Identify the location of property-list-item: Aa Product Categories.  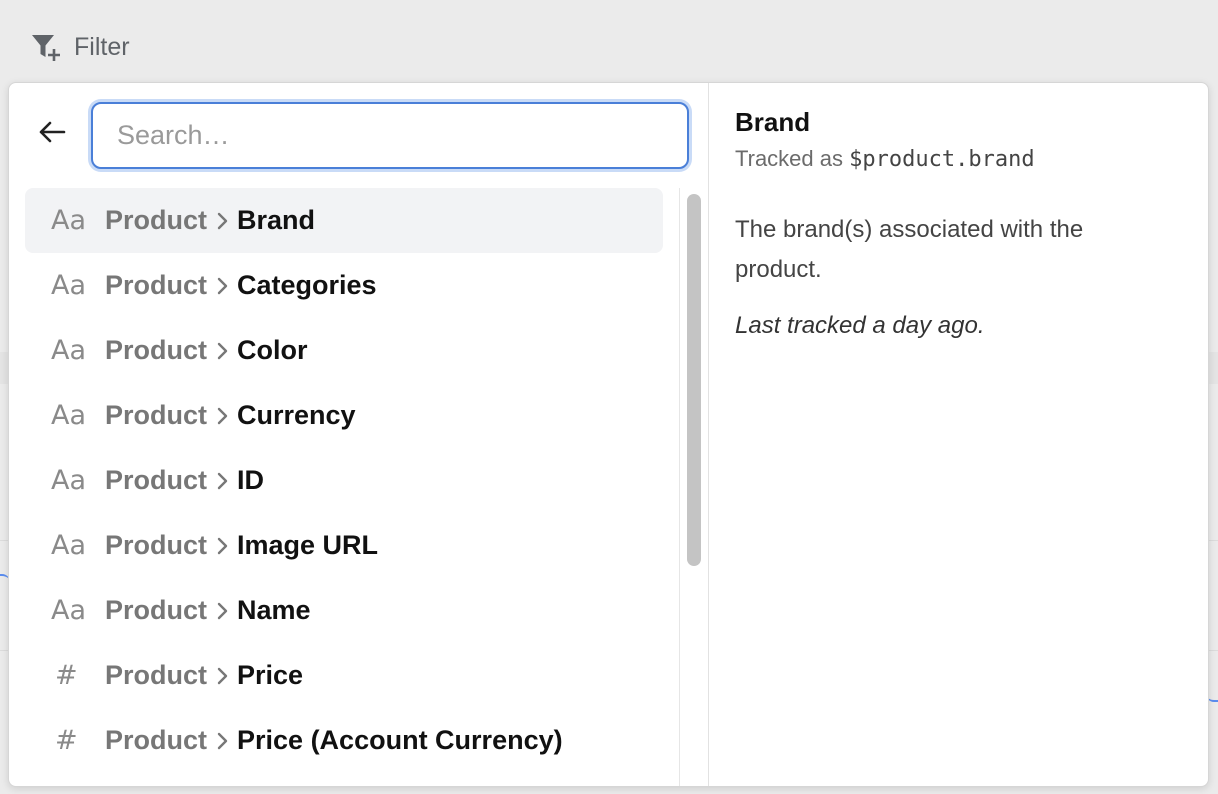
(344, 285).